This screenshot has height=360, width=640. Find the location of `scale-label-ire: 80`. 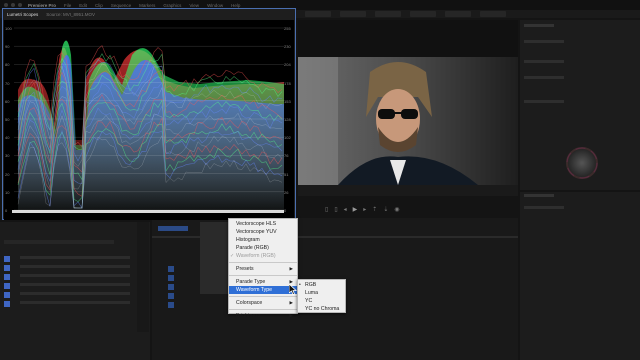

scale-label-ire: 80 is located at coordinates (7, 65).